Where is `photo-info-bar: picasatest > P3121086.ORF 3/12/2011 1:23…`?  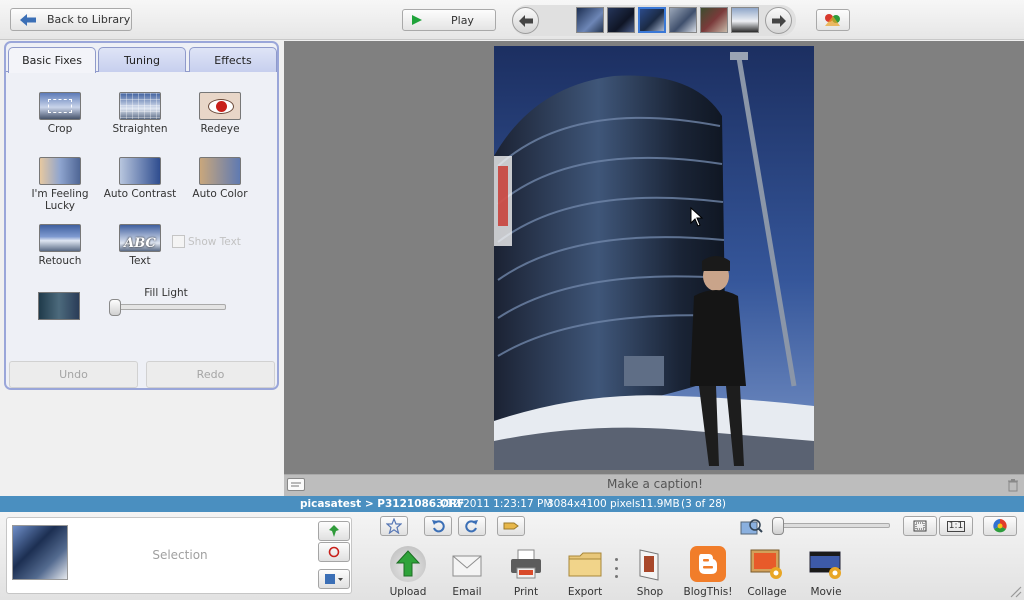
photo-info-bar: picasatest > P3121086.ORF 3/12/2011 1:23… is located at coordinates (512, 504).